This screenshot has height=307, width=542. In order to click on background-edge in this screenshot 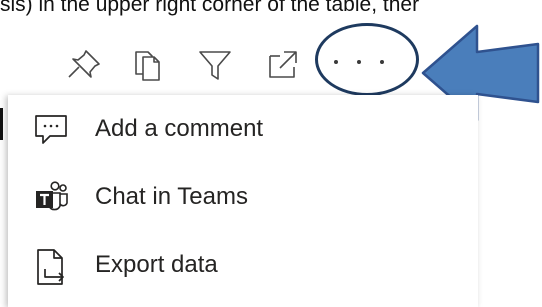, I will do `click(1, 124)`.